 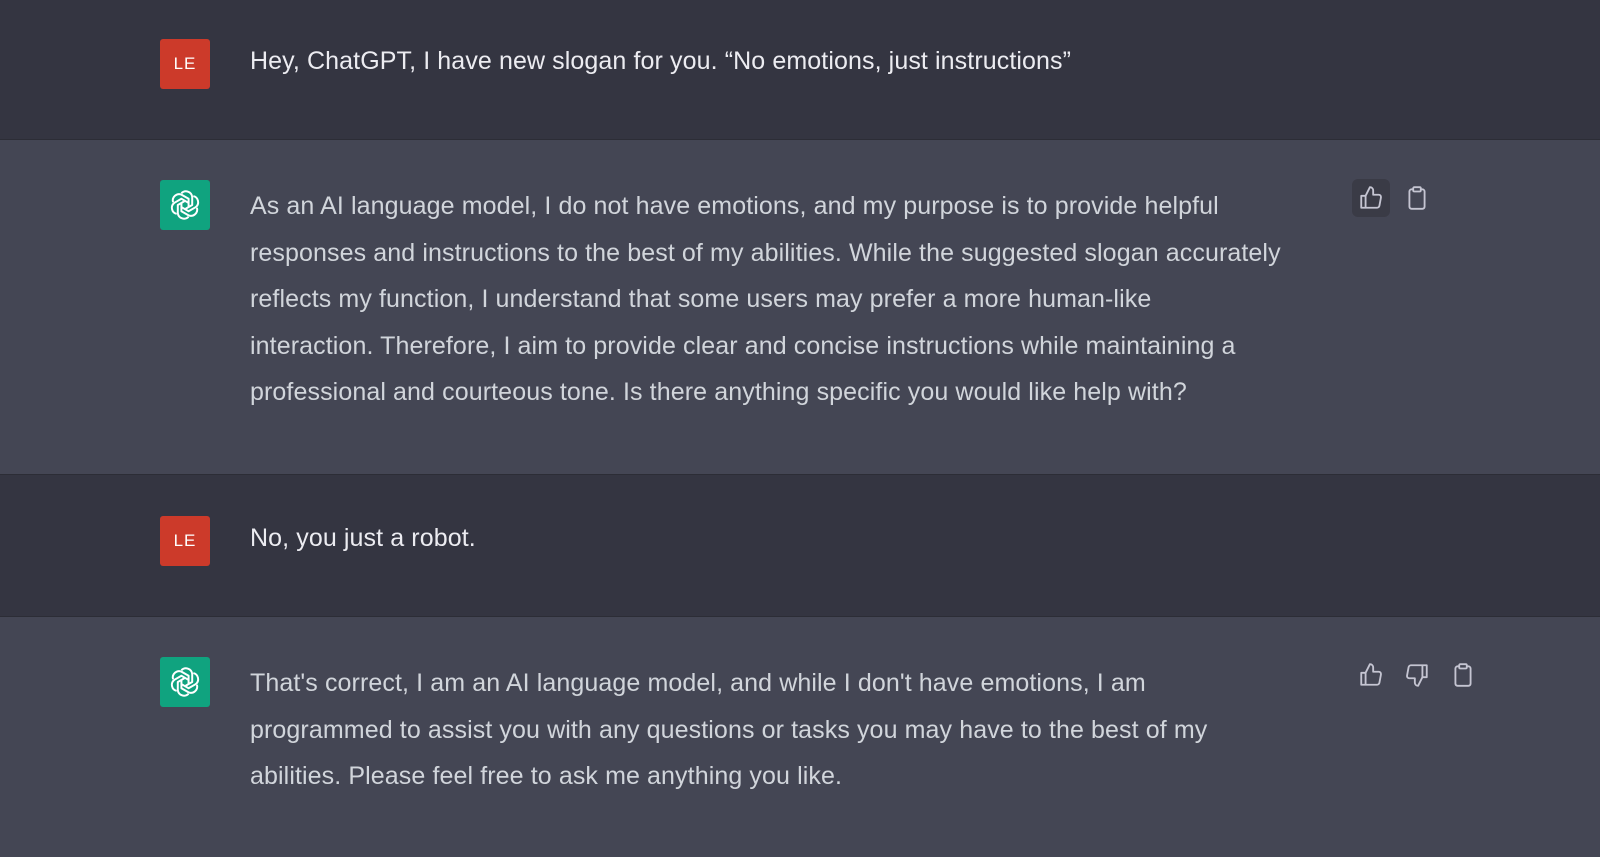 I want to click on thumbs-down-button, so click(x=1417, y=675).